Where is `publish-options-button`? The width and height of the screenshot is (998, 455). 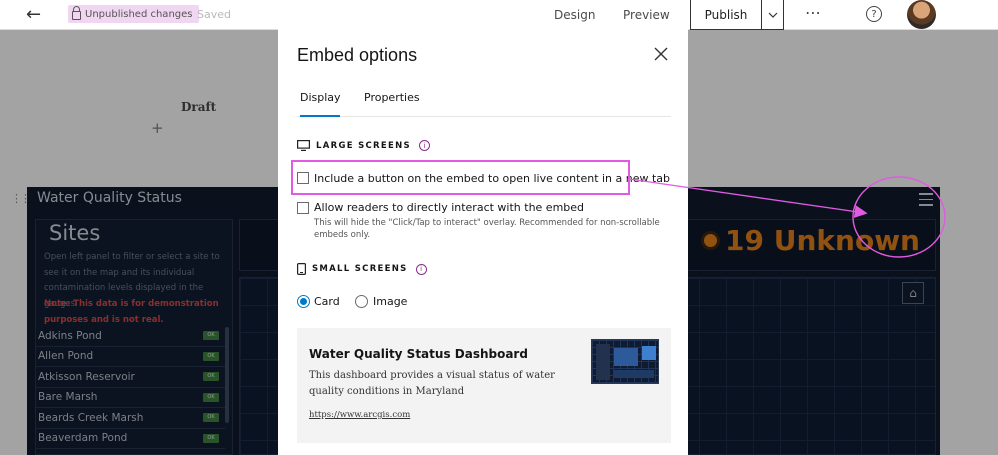
publish-options-button is located at coordinates (773, 15).